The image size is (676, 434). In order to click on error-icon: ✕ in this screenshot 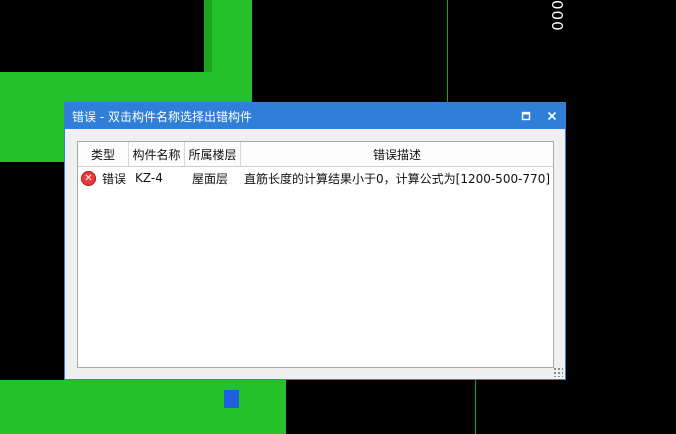, I will do `click(88, 178)`.